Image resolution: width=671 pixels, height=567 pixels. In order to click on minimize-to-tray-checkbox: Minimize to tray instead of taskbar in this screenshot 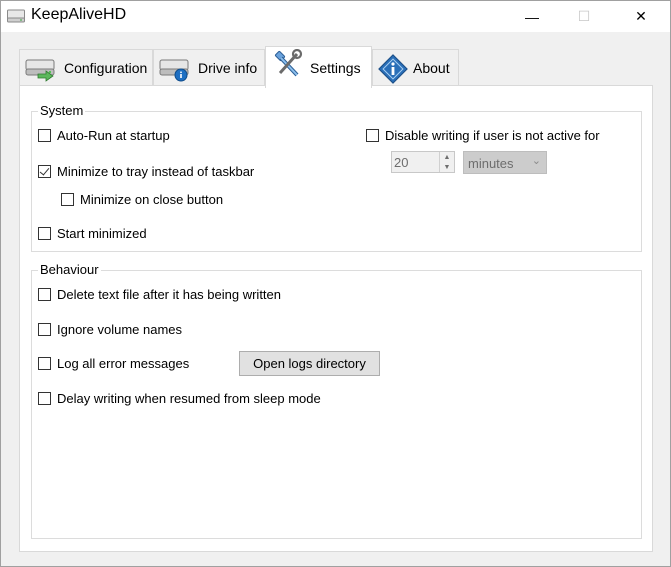, I will do `click(146, 171)`.